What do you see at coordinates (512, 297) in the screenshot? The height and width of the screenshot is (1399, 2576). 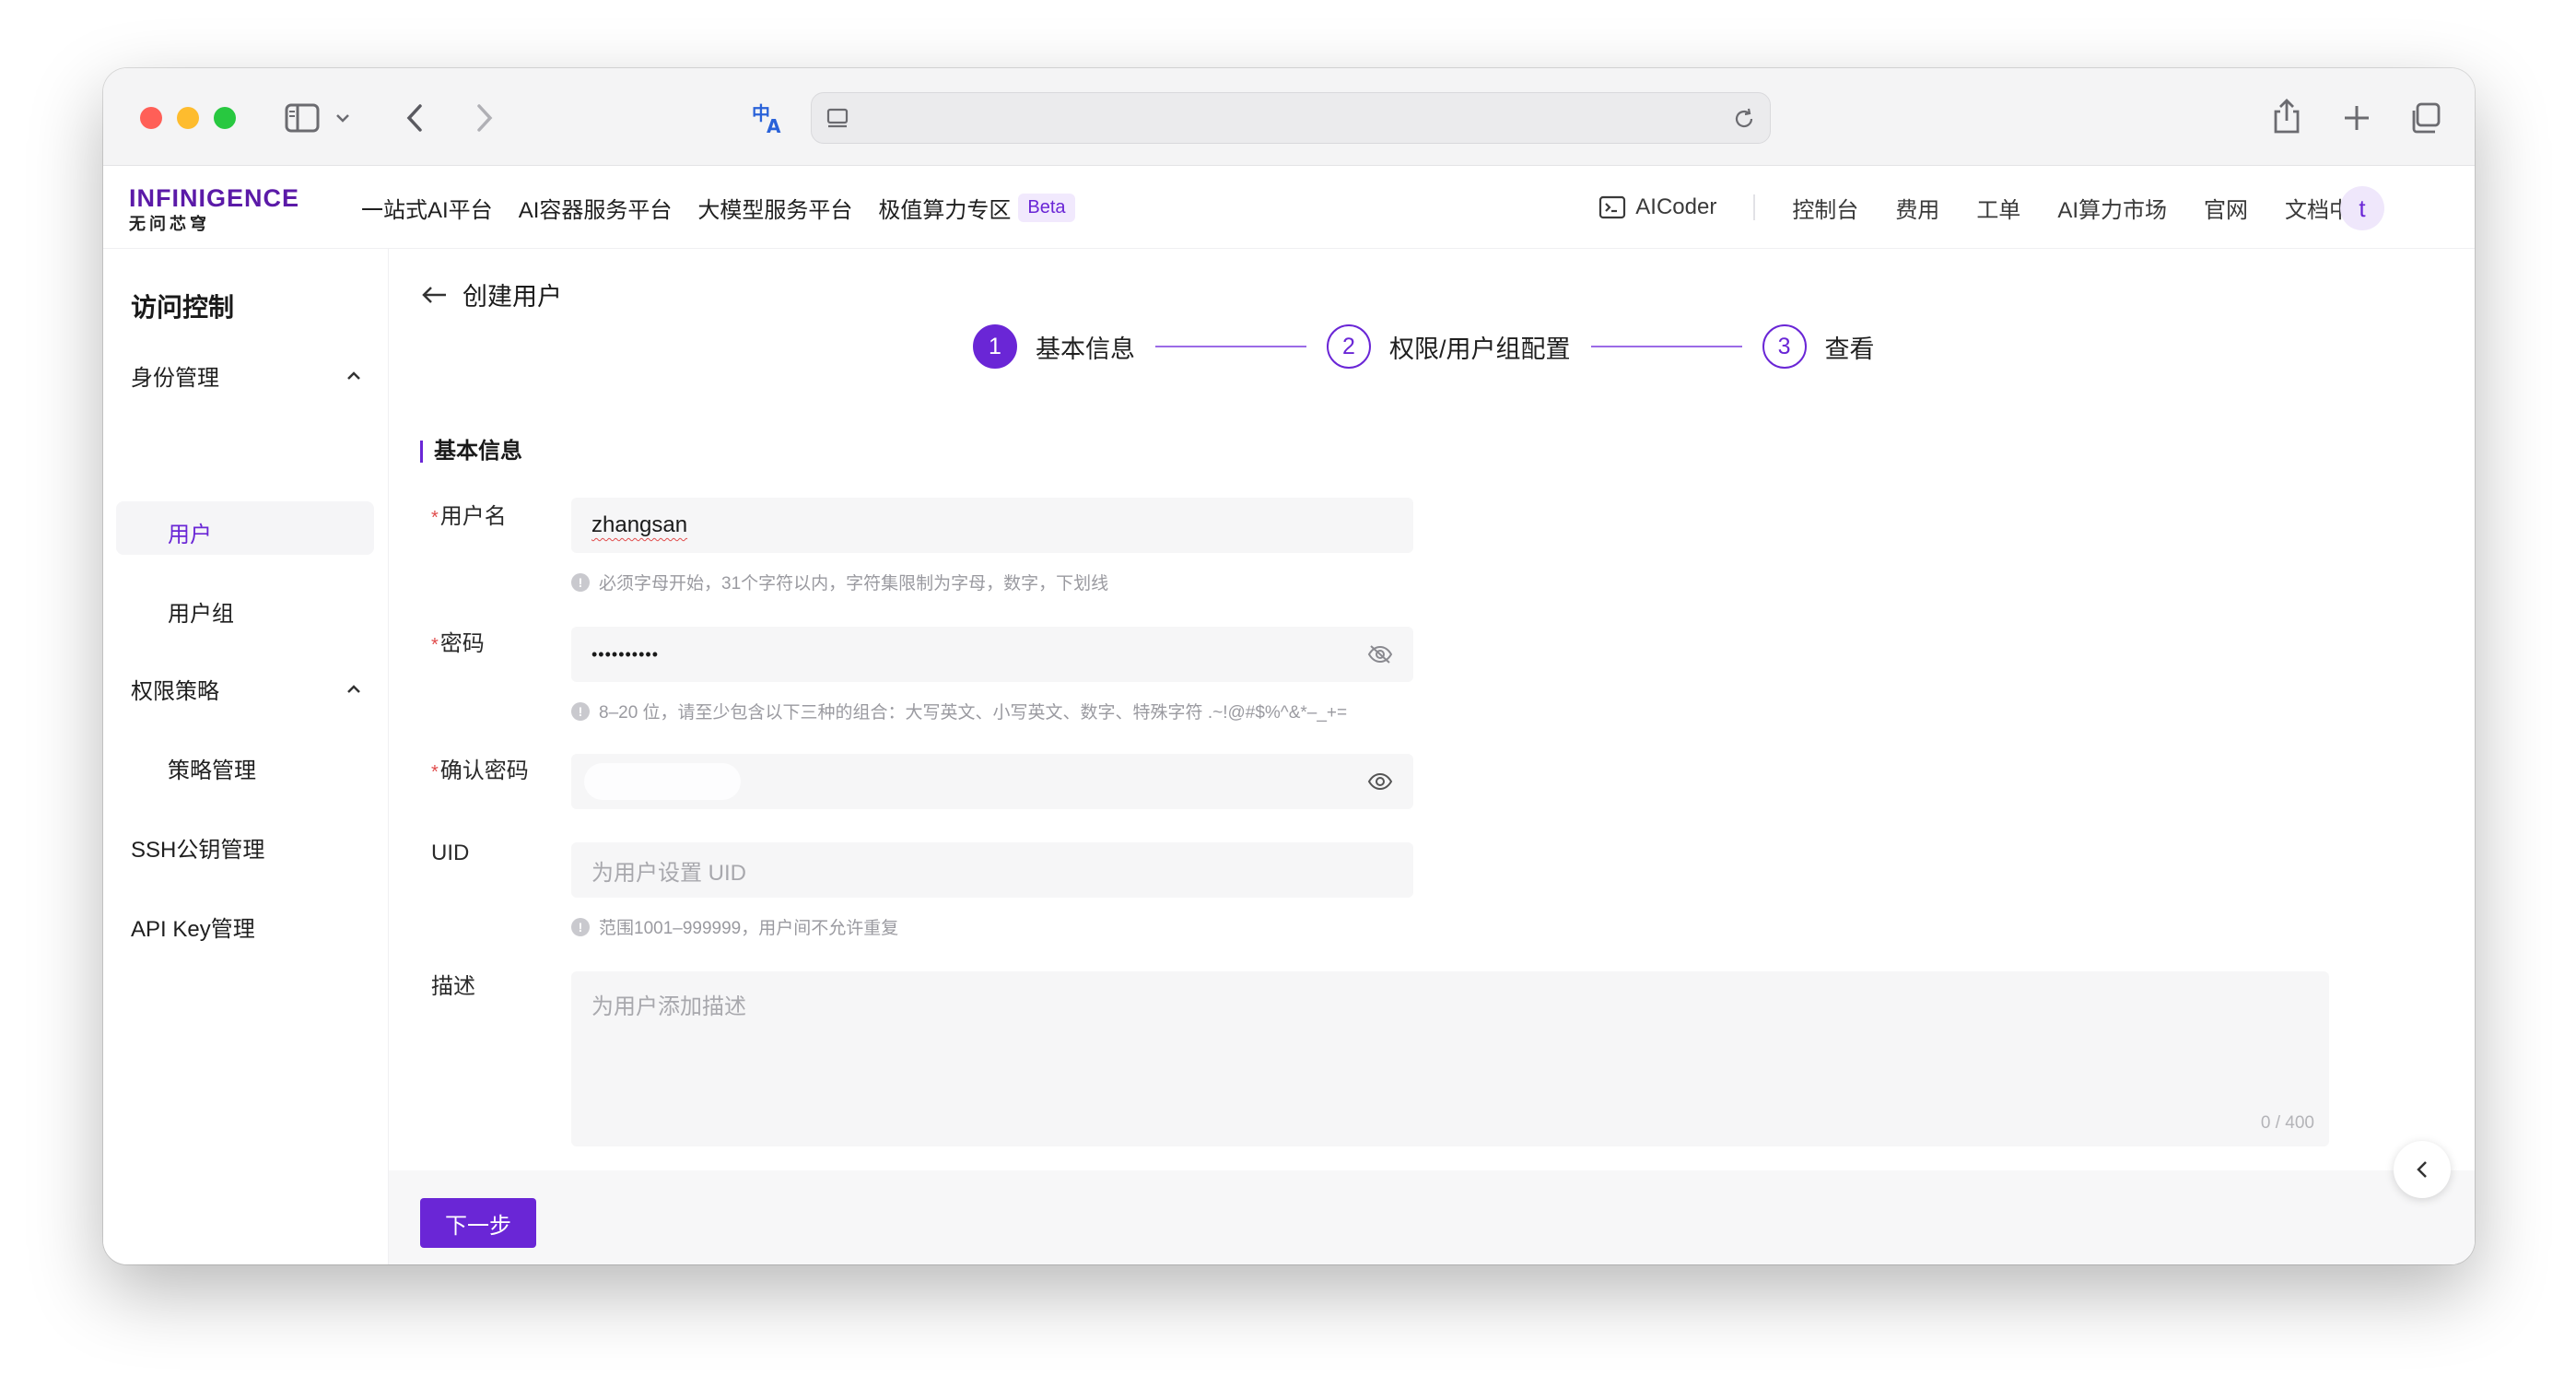 I see `page-title: 创建用户` at bounding box center [512, 297].